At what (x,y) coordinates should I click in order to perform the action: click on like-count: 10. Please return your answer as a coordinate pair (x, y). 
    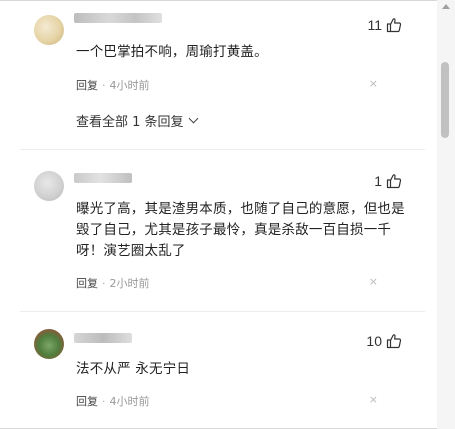
    Looking at the image, I should click on (374, 341).